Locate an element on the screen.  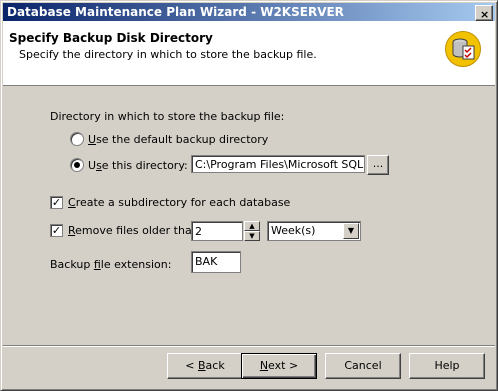
database-checklist-icon is located at coordinates (463, 49).